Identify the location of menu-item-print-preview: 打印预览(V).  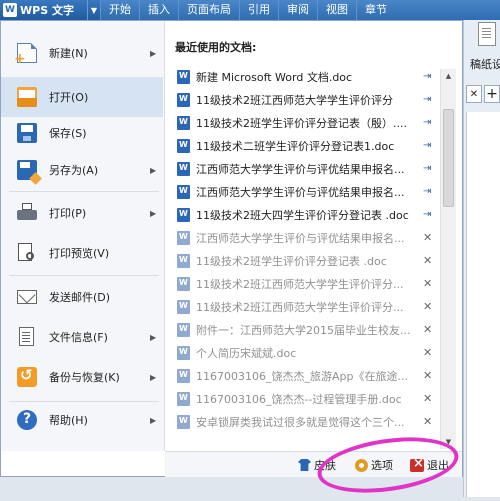
(82, 253).